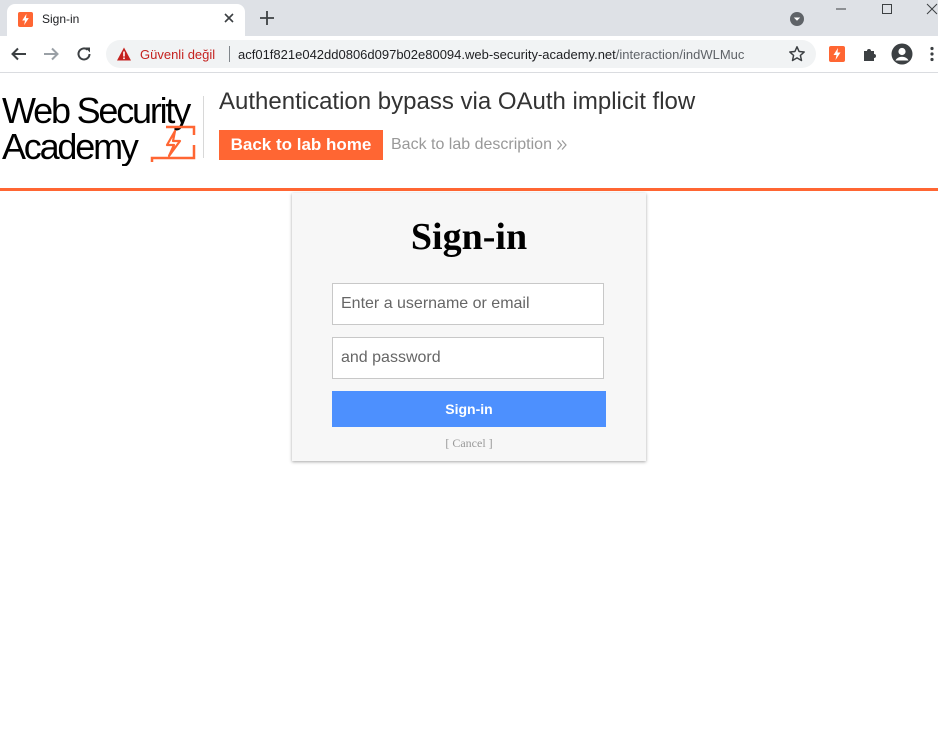 Image resolution: width=938 pixels, height=746 pixels. Describe the element at coordinates (229, 54) in the screenshot. I see `address-separator` at that location.